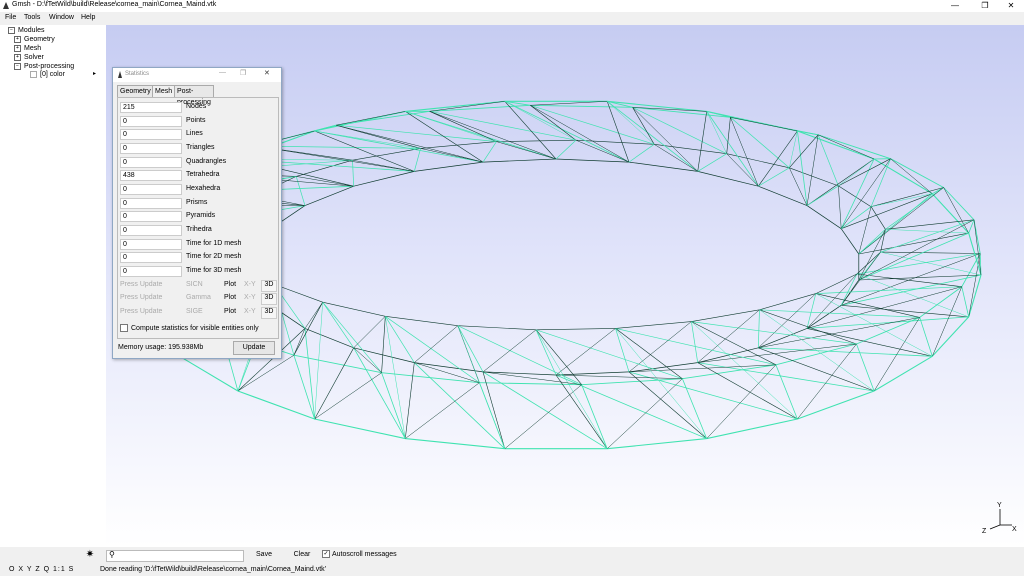 This screenshot has width=1024, height=576. What do you see at coordinates (999, 518) in the screenshot?
I see `axes-icon: Y X Z` at bounding box center [999, 518].